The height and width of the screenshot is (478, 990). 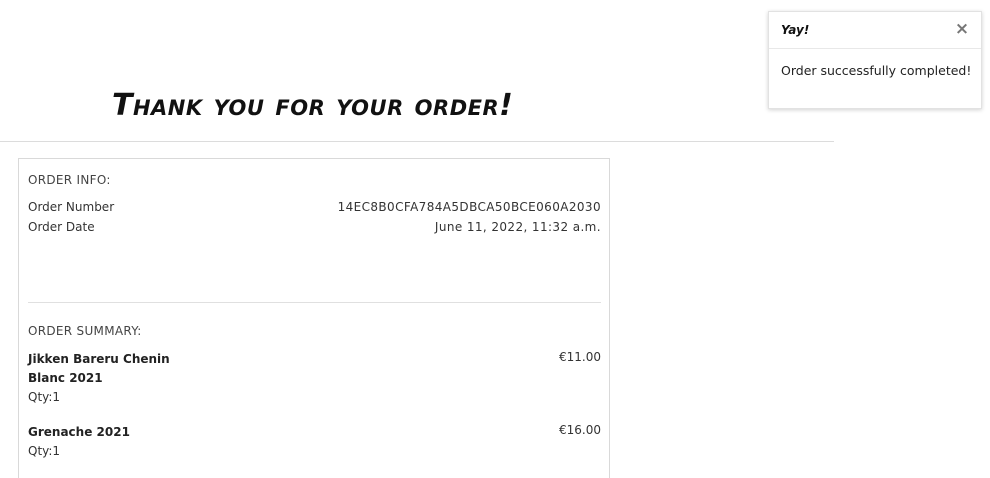 What do you see at coordinates (85, 331) in the screenshot?
I see `order-summary-label: ORDER SUMMARY:` at bounding box center [85, 331].